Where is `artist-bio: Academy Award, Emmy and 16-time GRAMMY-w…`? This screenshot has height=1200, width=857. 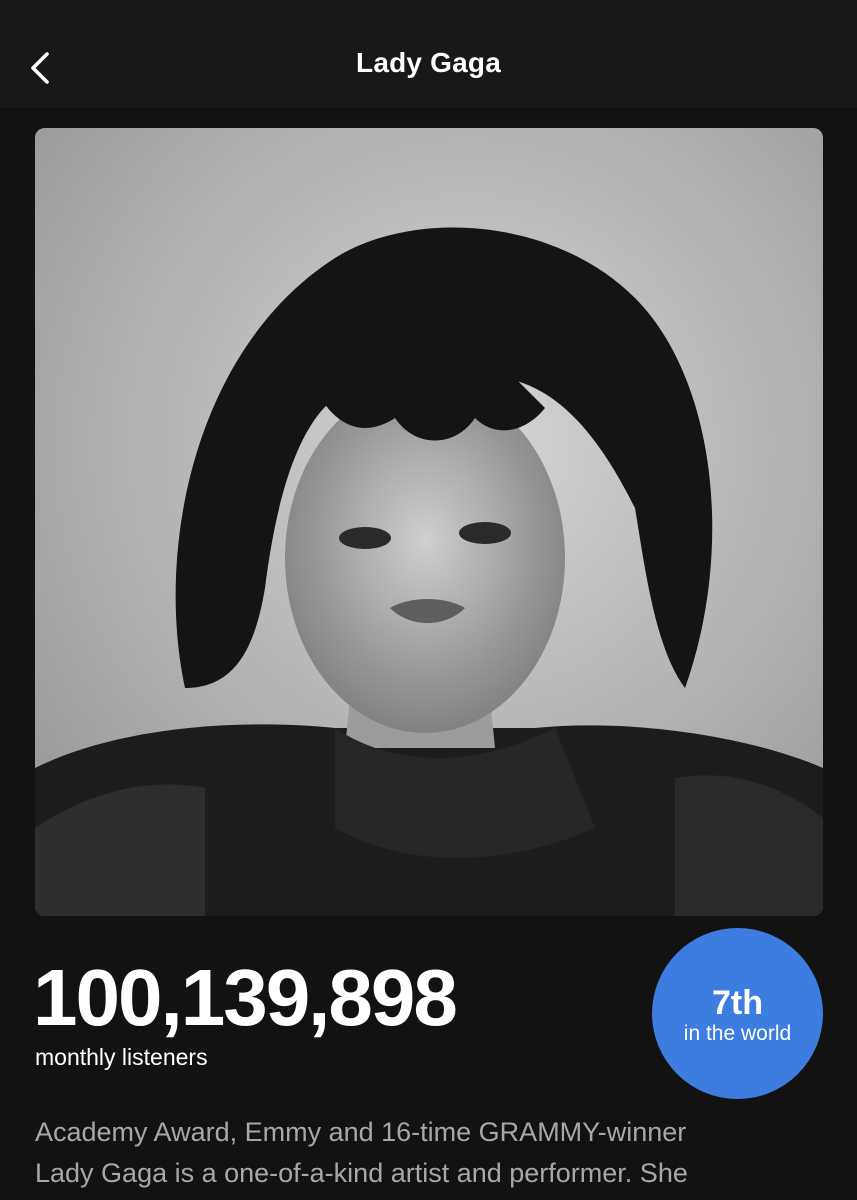
artist-bio: Academy Award, Emmy and 16-time GRAMMY-w… is located at coordinates (430, 1153).